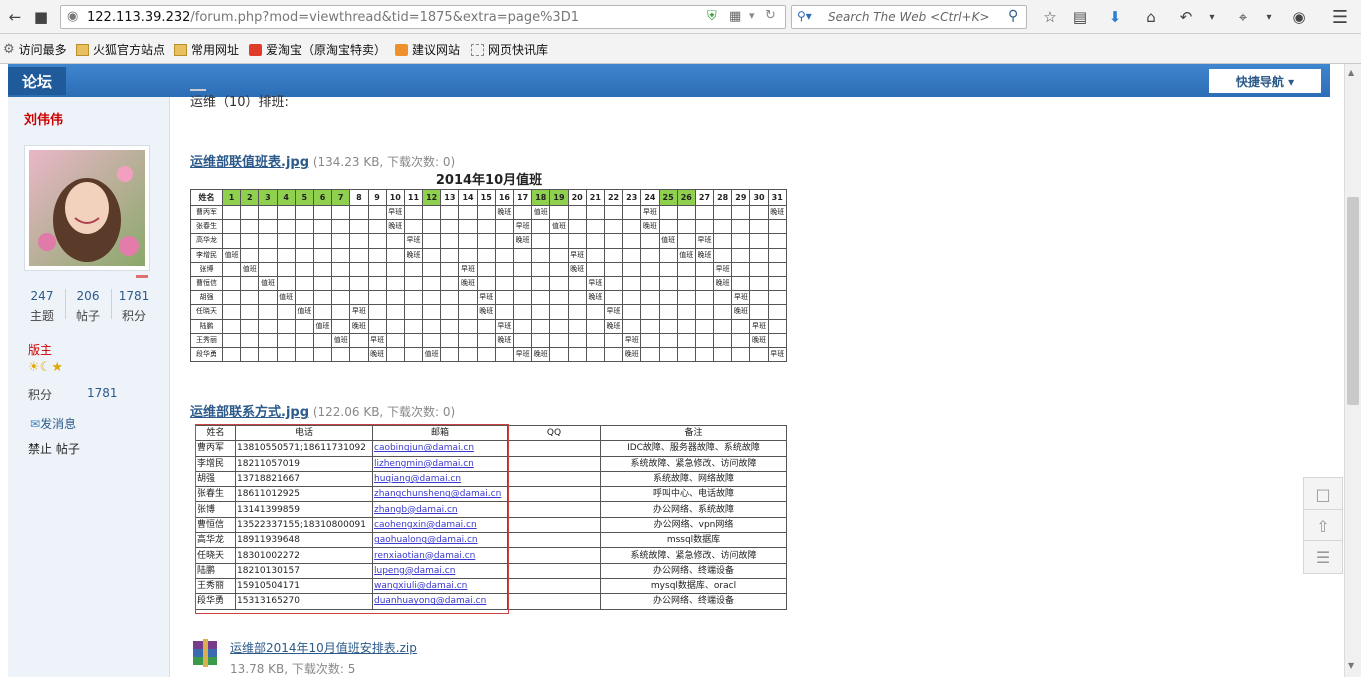 This screenshot has width=1361, height=677. What do you see at coordinates (735, 16) in the screenshot?
I see `qr-code-icon: ▦` at bounding box center [735, 16].